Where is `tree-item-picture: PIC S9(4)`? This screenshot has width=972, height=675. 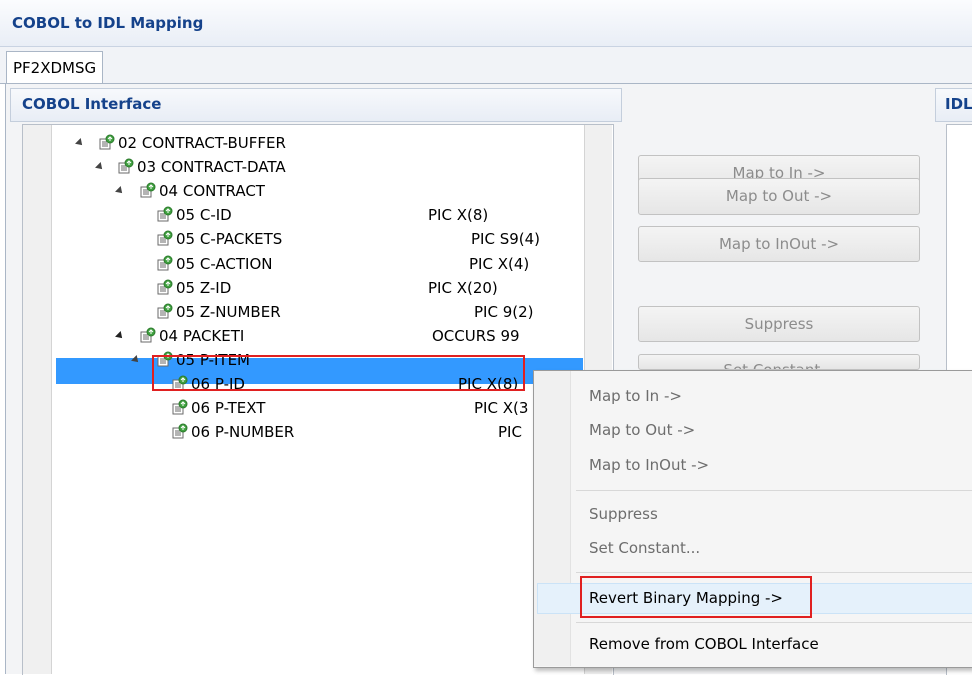
tree-item-picture: PIC S9(4) is located at coordinates (506, 239).